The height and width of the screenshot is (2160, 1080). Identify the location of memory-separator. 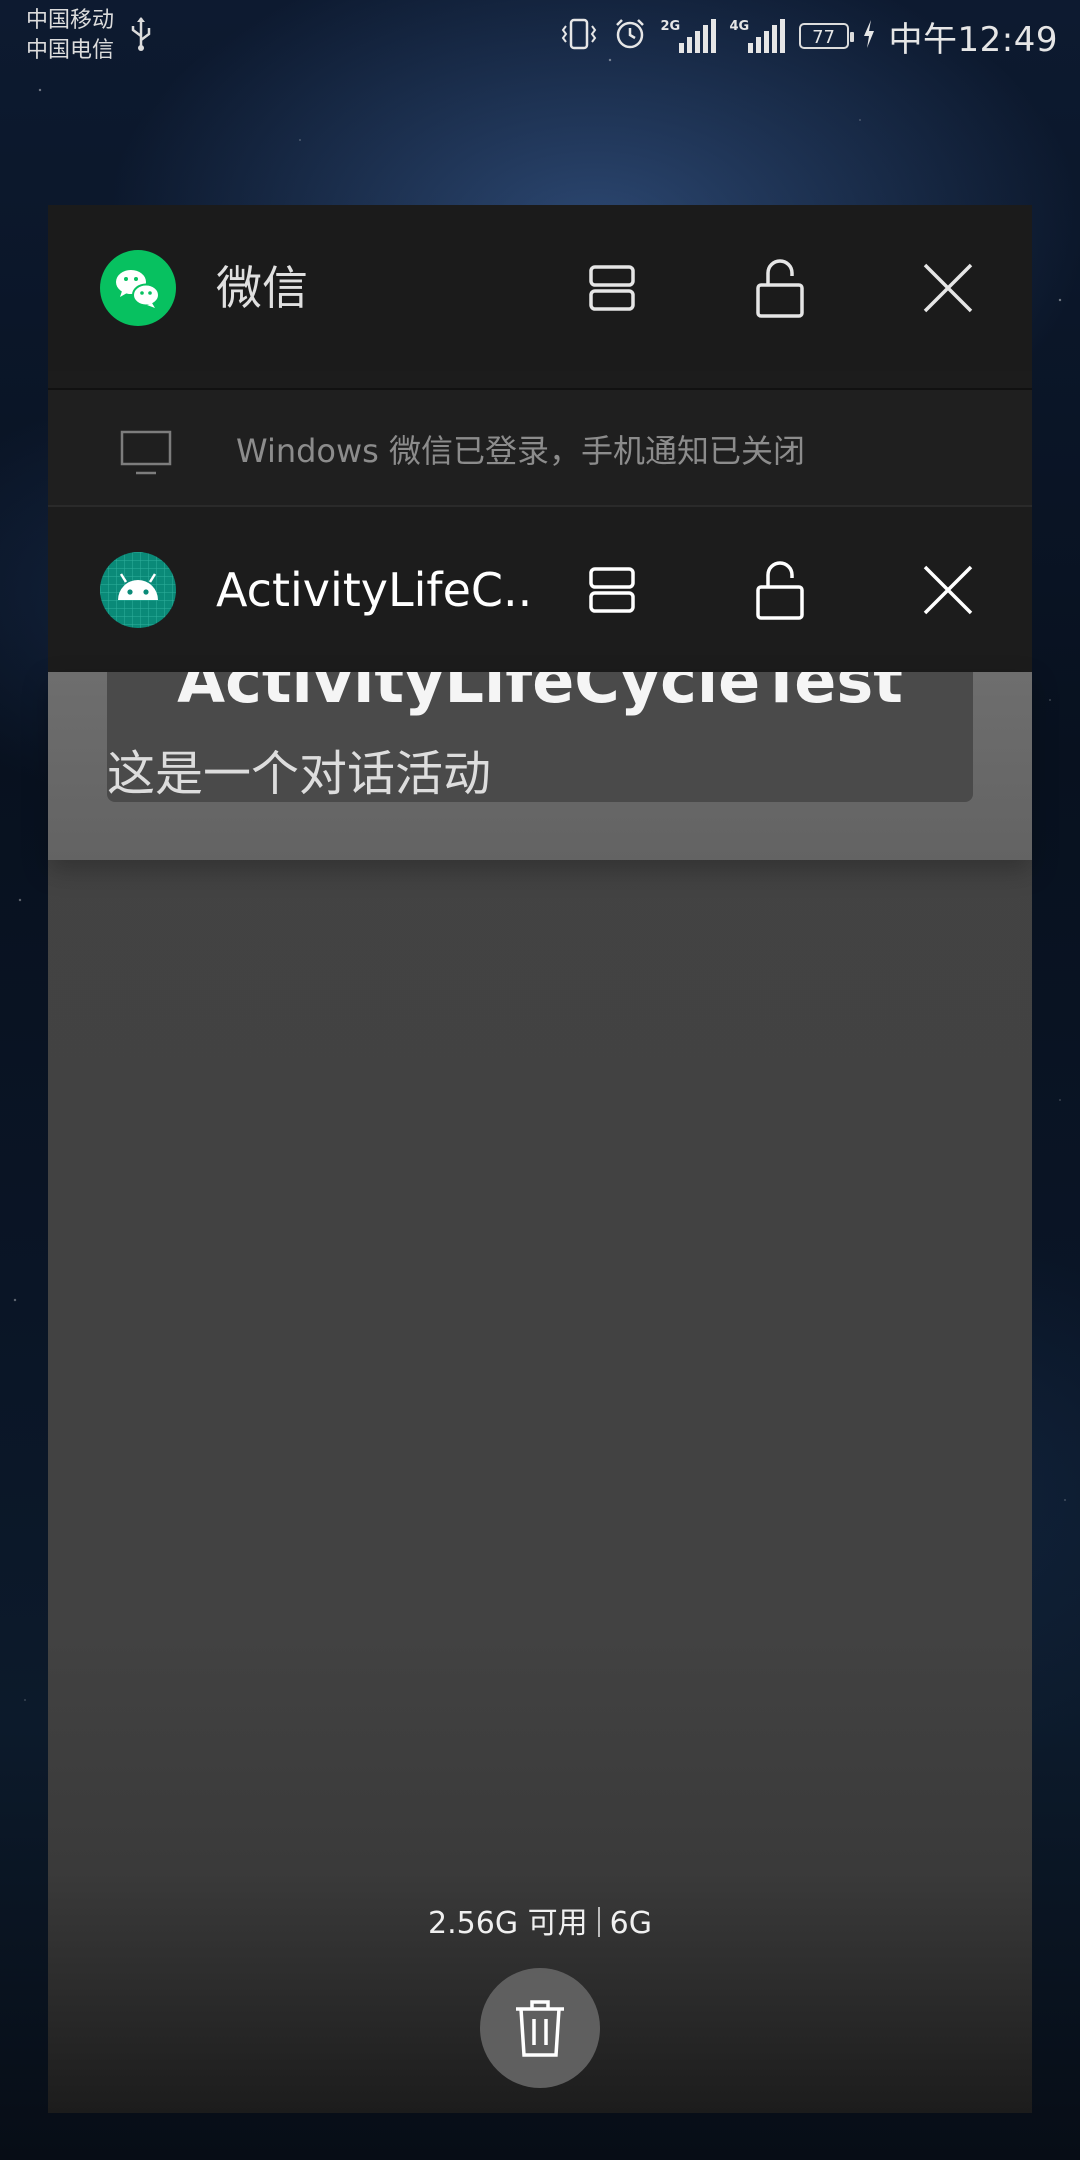
(598, 1922).